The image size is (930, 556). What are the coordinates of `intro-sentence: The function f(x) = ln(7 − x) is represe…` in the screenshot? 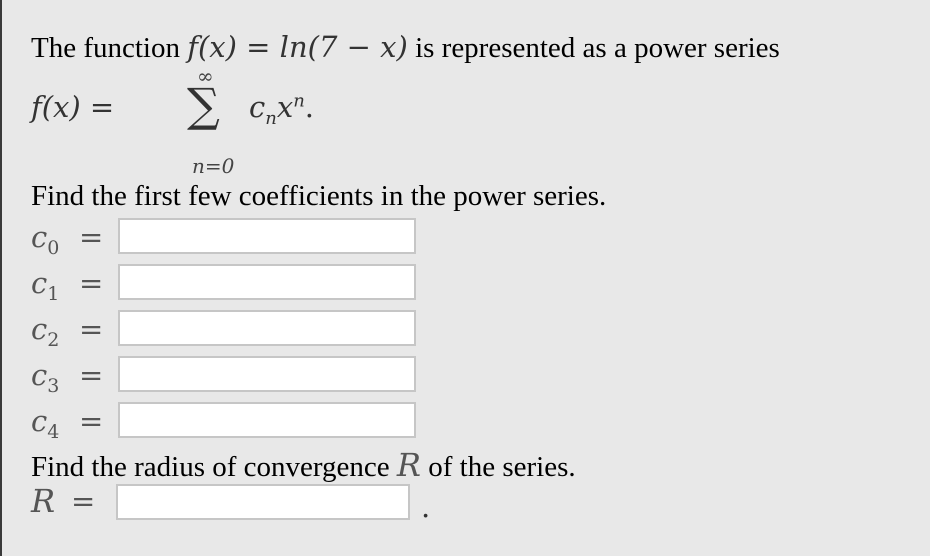 It's located at (405, 47).